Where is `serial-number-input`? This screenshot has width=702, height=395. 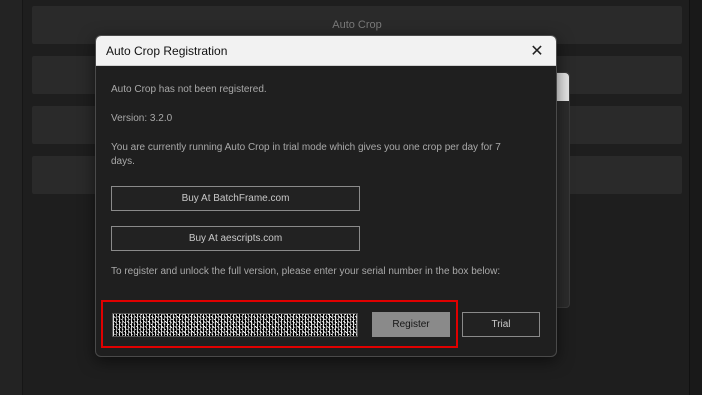 serial-number-input is located at coordinates (235, 325).